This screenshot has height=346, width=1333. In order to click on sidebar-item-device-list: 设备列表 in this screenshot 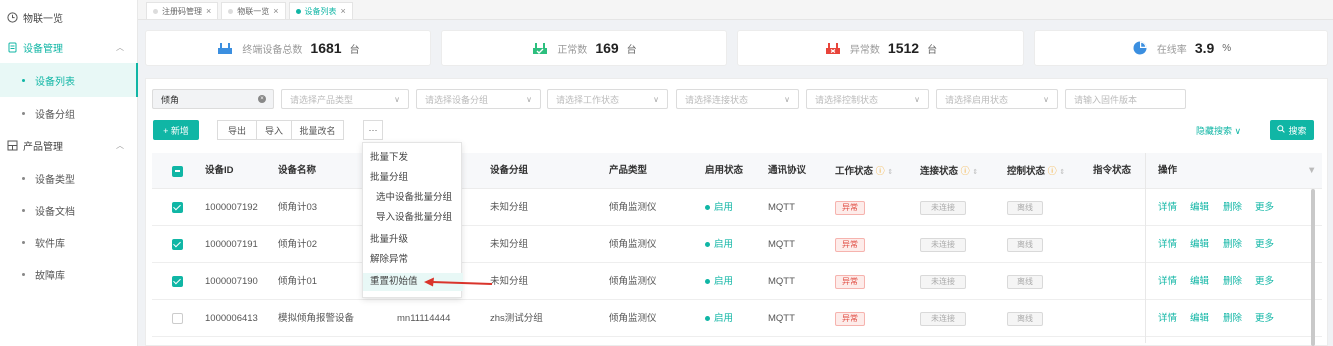, I will do `click(69, 80)`.